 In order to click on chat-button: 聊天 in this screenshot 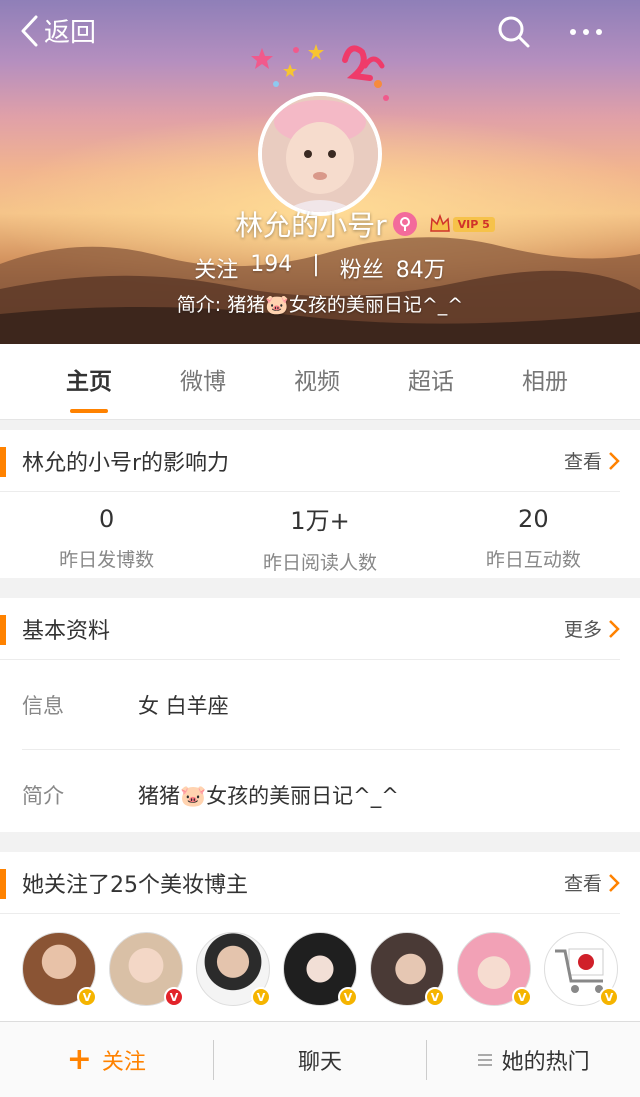, I will do `click(319, 1059)`.